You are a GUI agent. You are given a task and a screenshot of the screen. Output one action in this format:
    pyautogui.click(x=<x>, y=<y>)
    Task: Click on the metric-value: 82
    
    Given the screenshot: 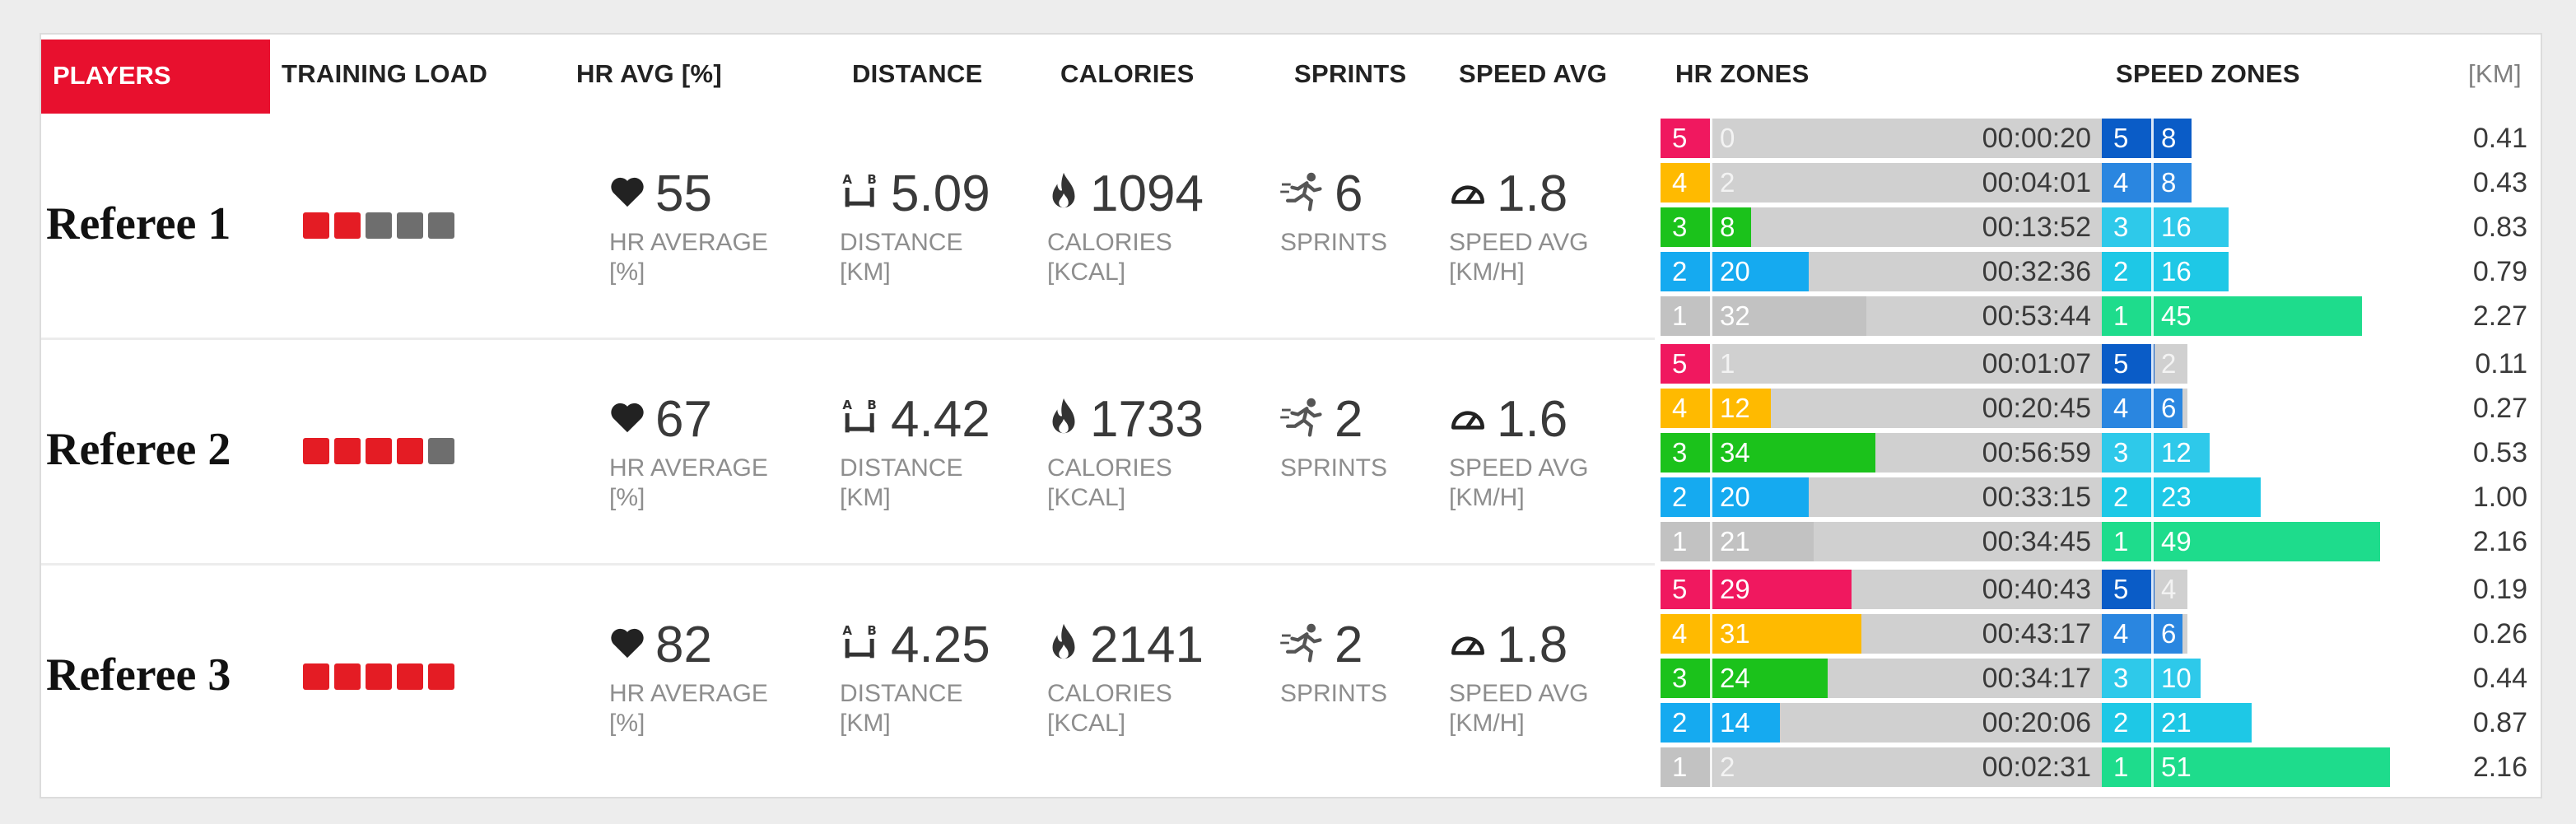 What is the action you would take?
    pyautogui.click(x=683, y=645)
    